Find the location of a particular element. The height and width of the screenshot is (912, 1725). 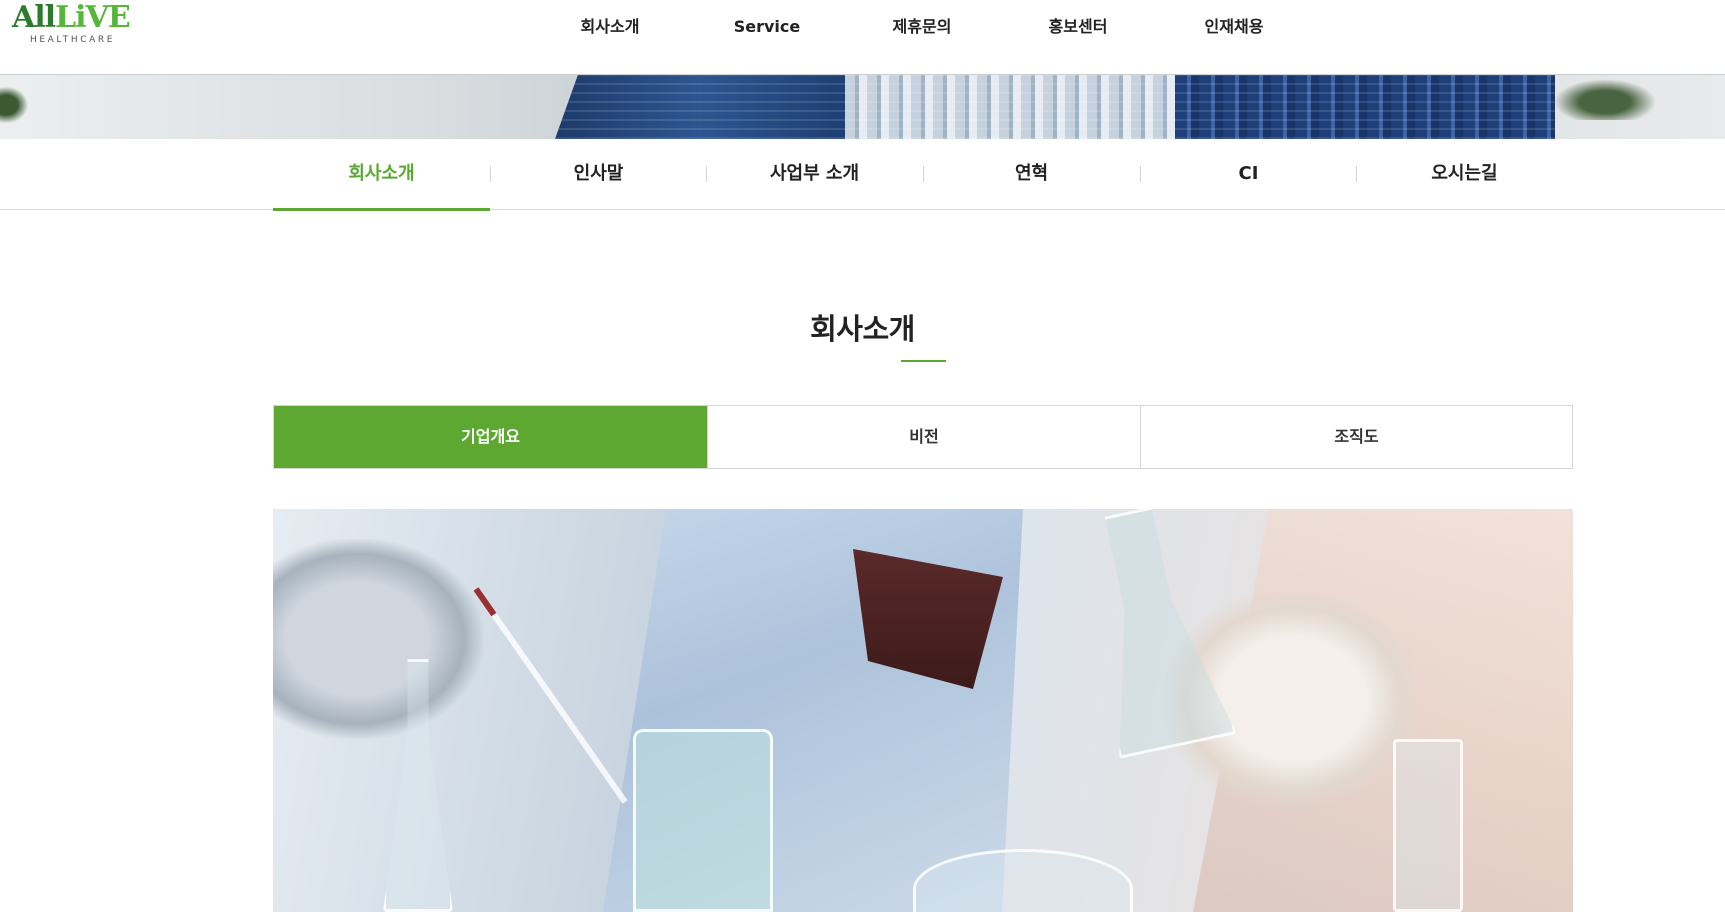

hero-tree is located at coordinates (1605, 97).